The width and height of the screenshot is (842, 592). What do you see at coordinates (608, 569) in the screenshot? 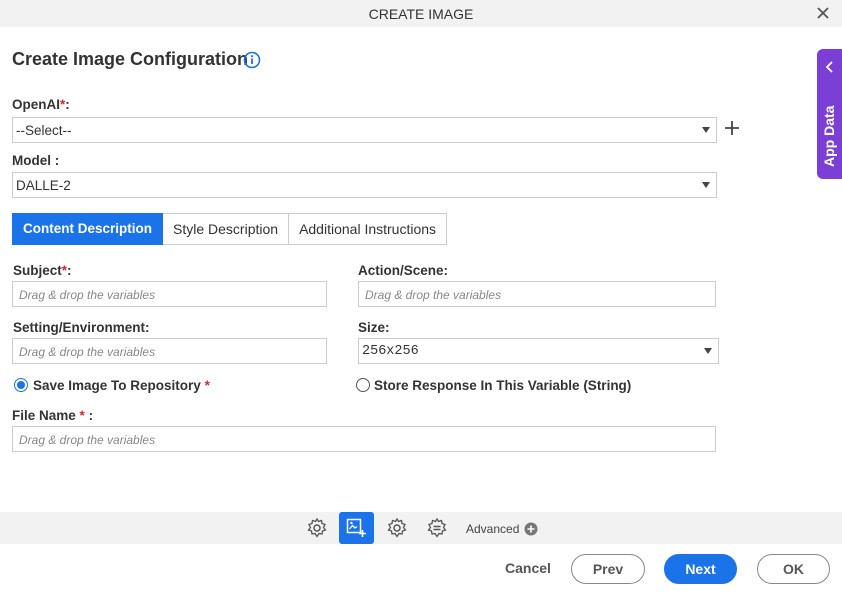
I see `prev-button: Prev` at bounding box center [608, 569].